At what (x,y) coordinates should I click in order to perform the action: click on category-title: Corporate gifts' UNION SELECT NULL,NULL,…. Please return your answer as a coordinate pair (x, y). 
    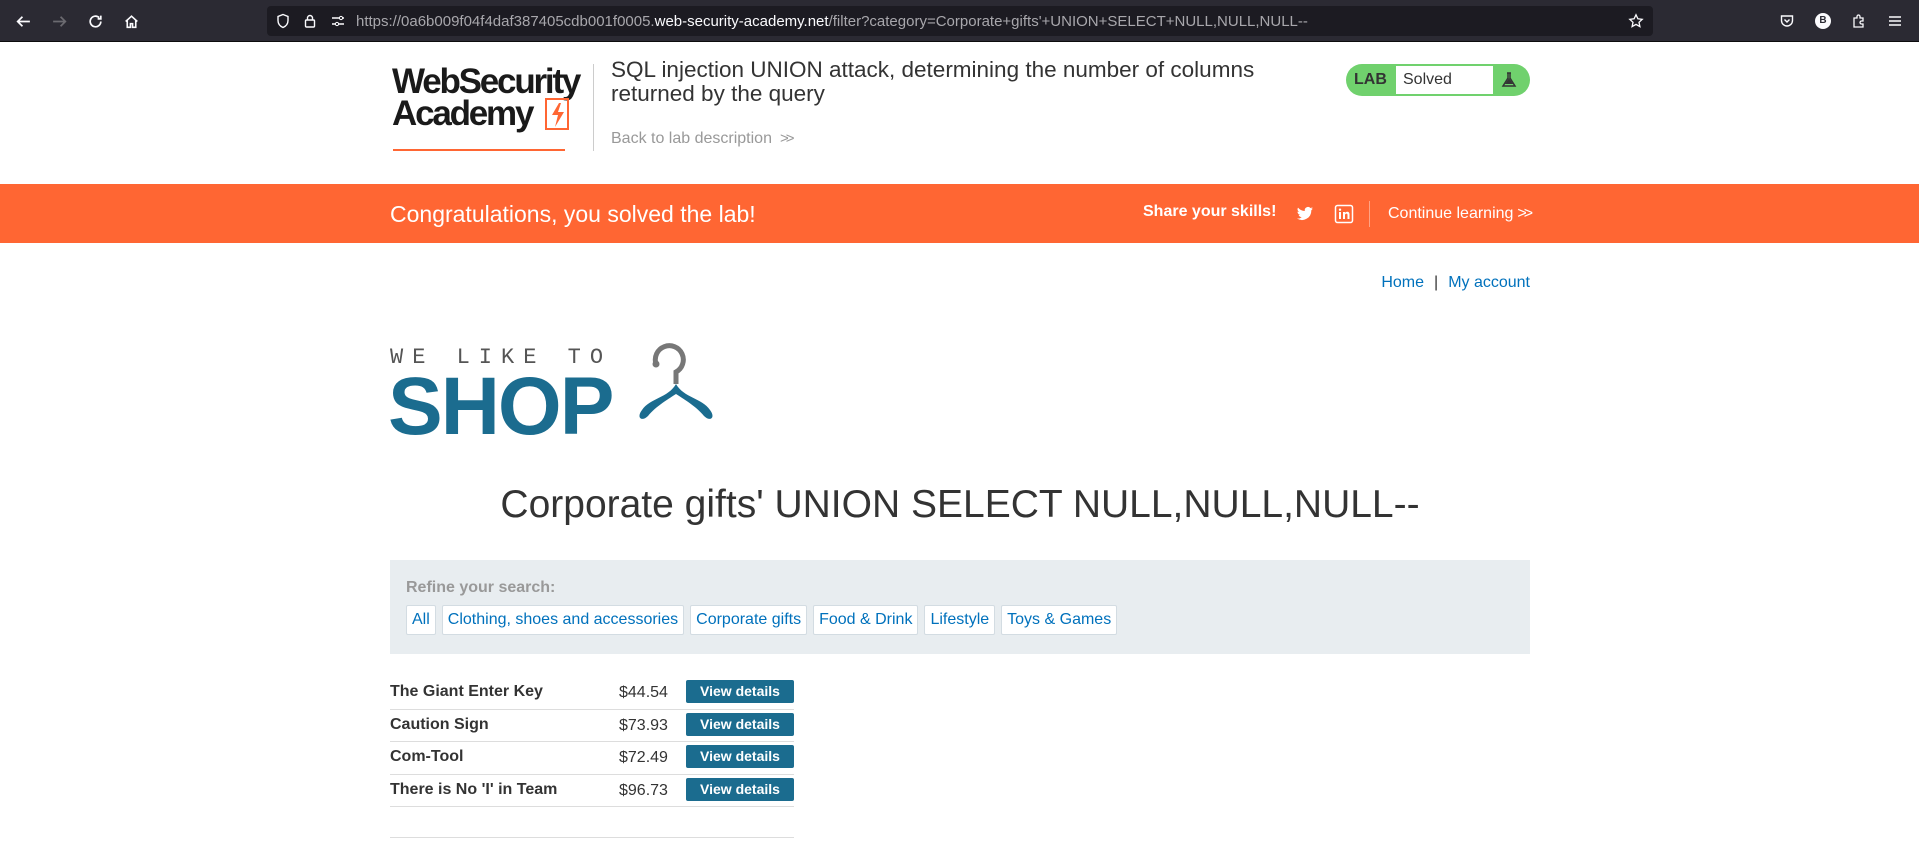
    Looking at the image, I should click on (960, 504).